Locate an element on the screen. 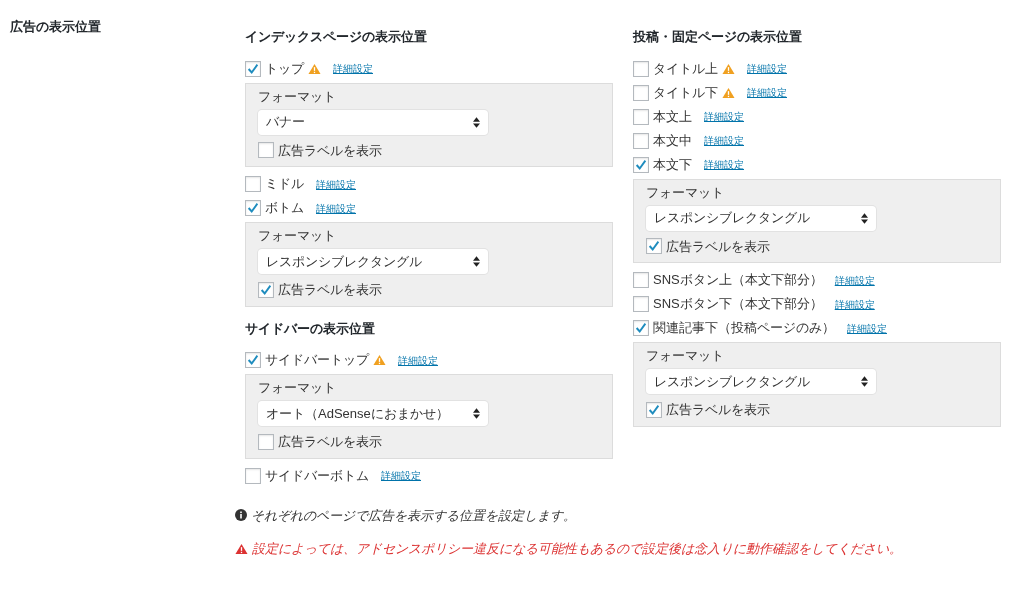 The width and height of the screenshot is (1024, 599). checkbox-label: SNSボタン下（本文下部分） is located at coordinates (738, 304).